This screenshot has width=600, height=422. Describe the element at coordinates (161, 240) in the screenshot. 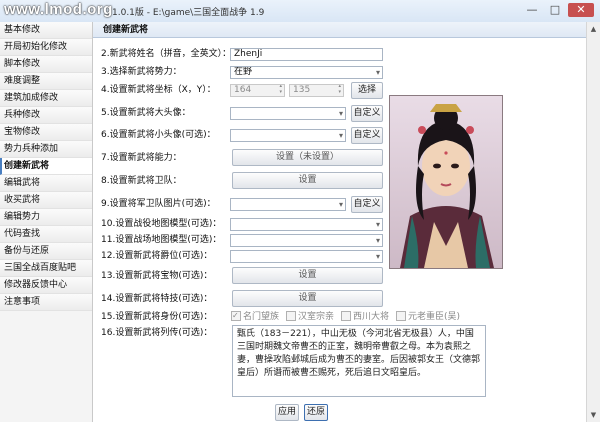

I see `field-model-label: 11.设置战场地图模型(可选)：` at that location.